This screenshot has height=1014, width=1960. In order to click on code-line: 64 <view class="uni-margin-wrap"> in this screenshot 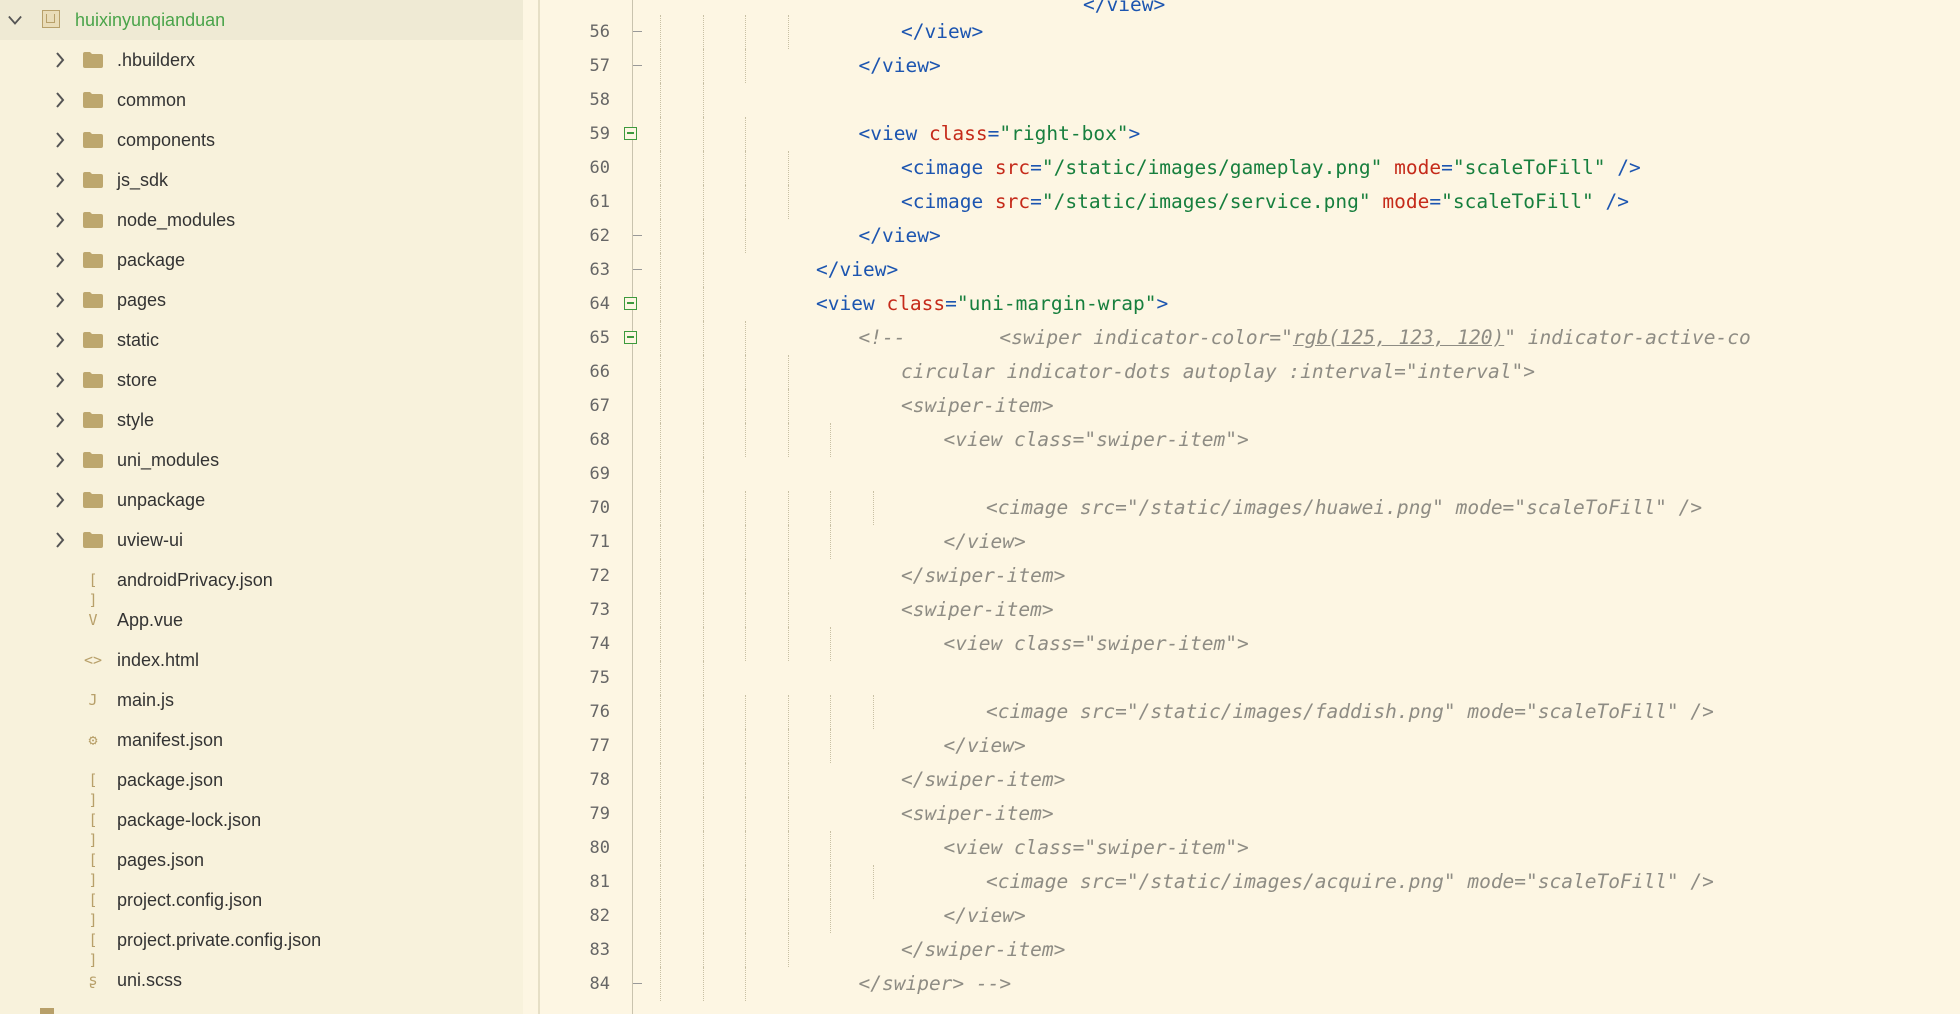, I will do `click(1250, 304)`.